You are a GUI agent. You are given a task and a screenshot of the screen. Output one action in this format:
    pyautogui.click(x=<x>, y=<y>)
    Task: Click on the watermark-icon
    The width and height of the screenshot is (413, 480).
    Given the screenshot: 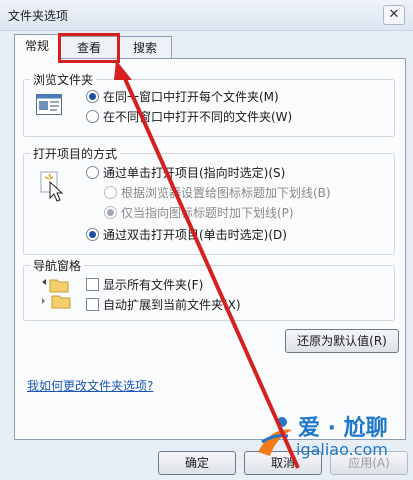 What is the action you would take?
    pyautogui.click(x=275, y=436)
    